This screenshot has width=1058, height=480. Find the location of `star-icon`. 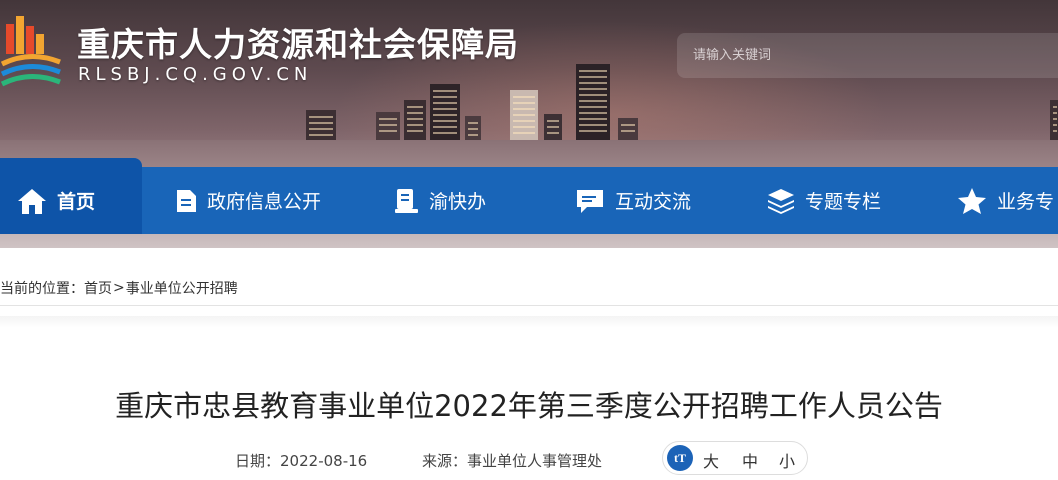

star-icon is located at coordinates (972, 200).